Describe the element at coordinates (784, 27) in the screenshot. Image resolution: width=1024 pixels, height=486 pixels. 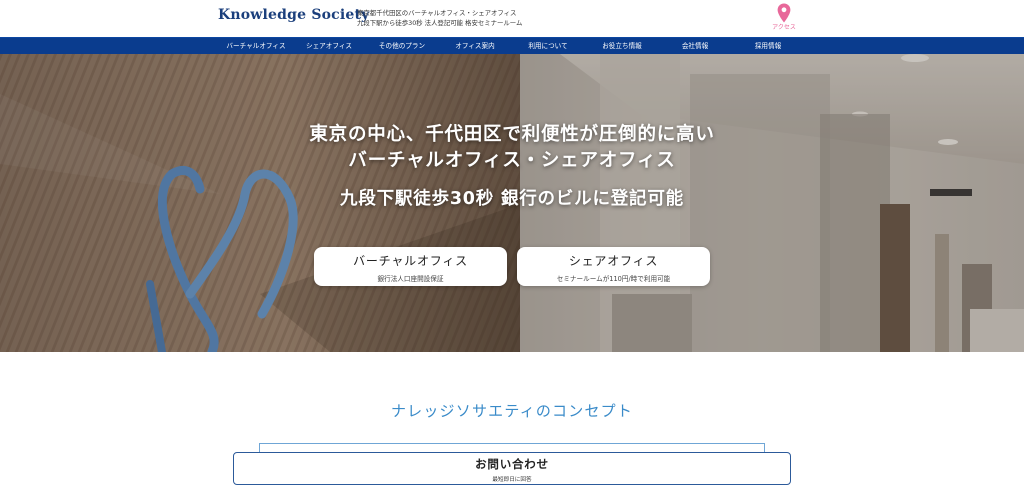
I see `access-label: アクセス` at that location.